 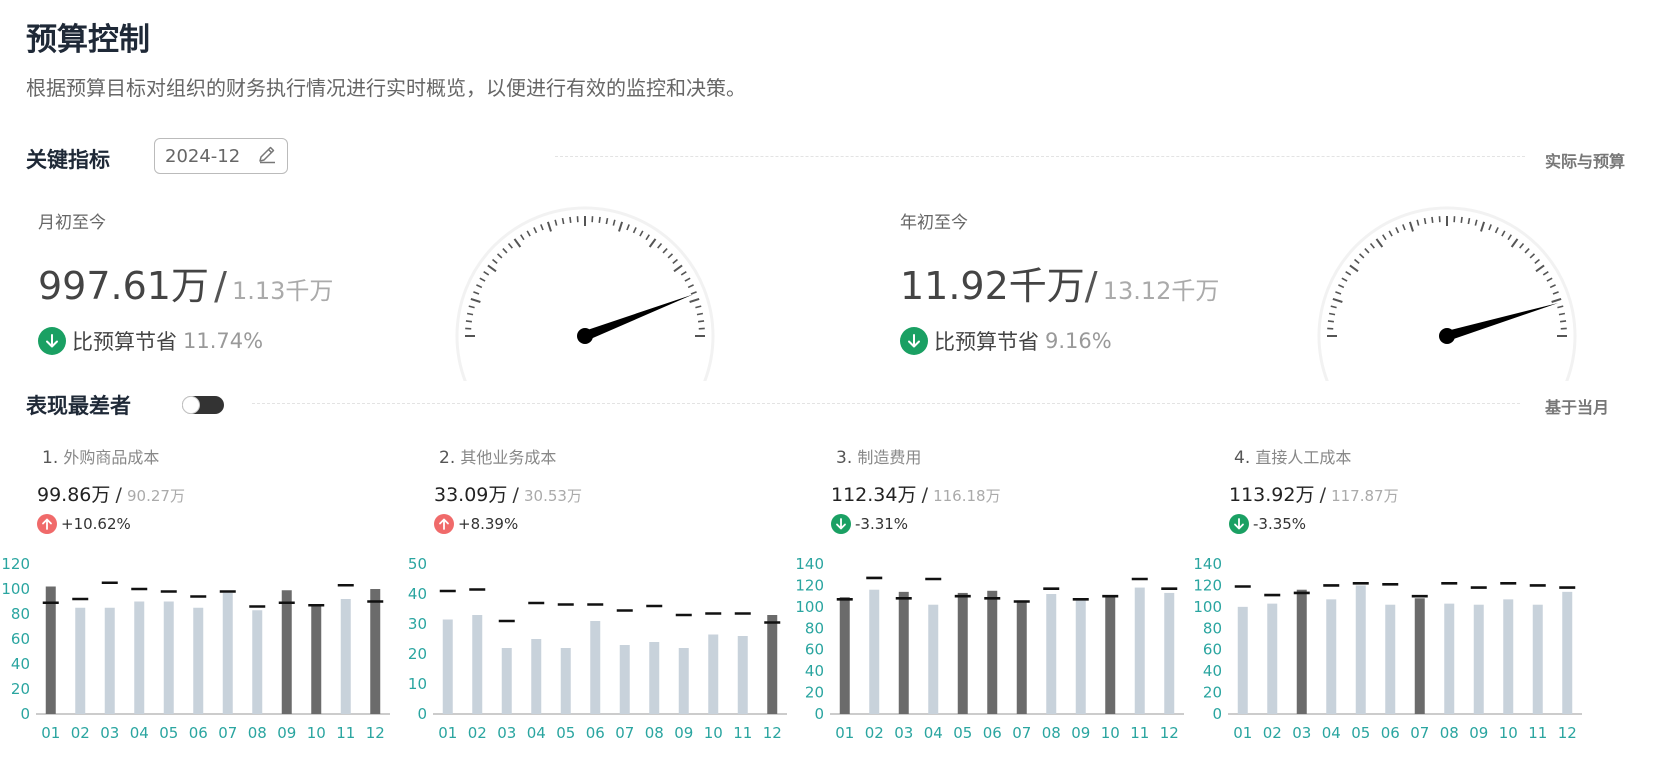 I want to click on ytd-status-pct: 9.16%, so click(x=1078, y=341).